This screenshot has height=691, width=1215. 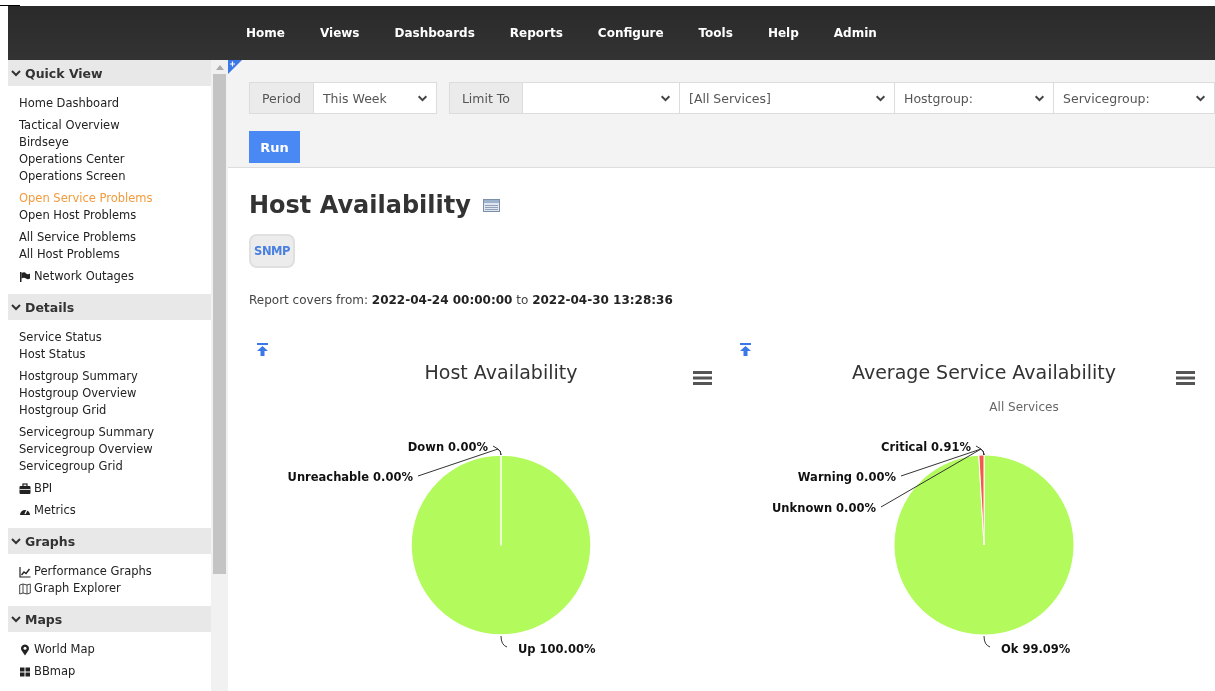 I want to click on line-chart-icon, so click(x=25, y=571).